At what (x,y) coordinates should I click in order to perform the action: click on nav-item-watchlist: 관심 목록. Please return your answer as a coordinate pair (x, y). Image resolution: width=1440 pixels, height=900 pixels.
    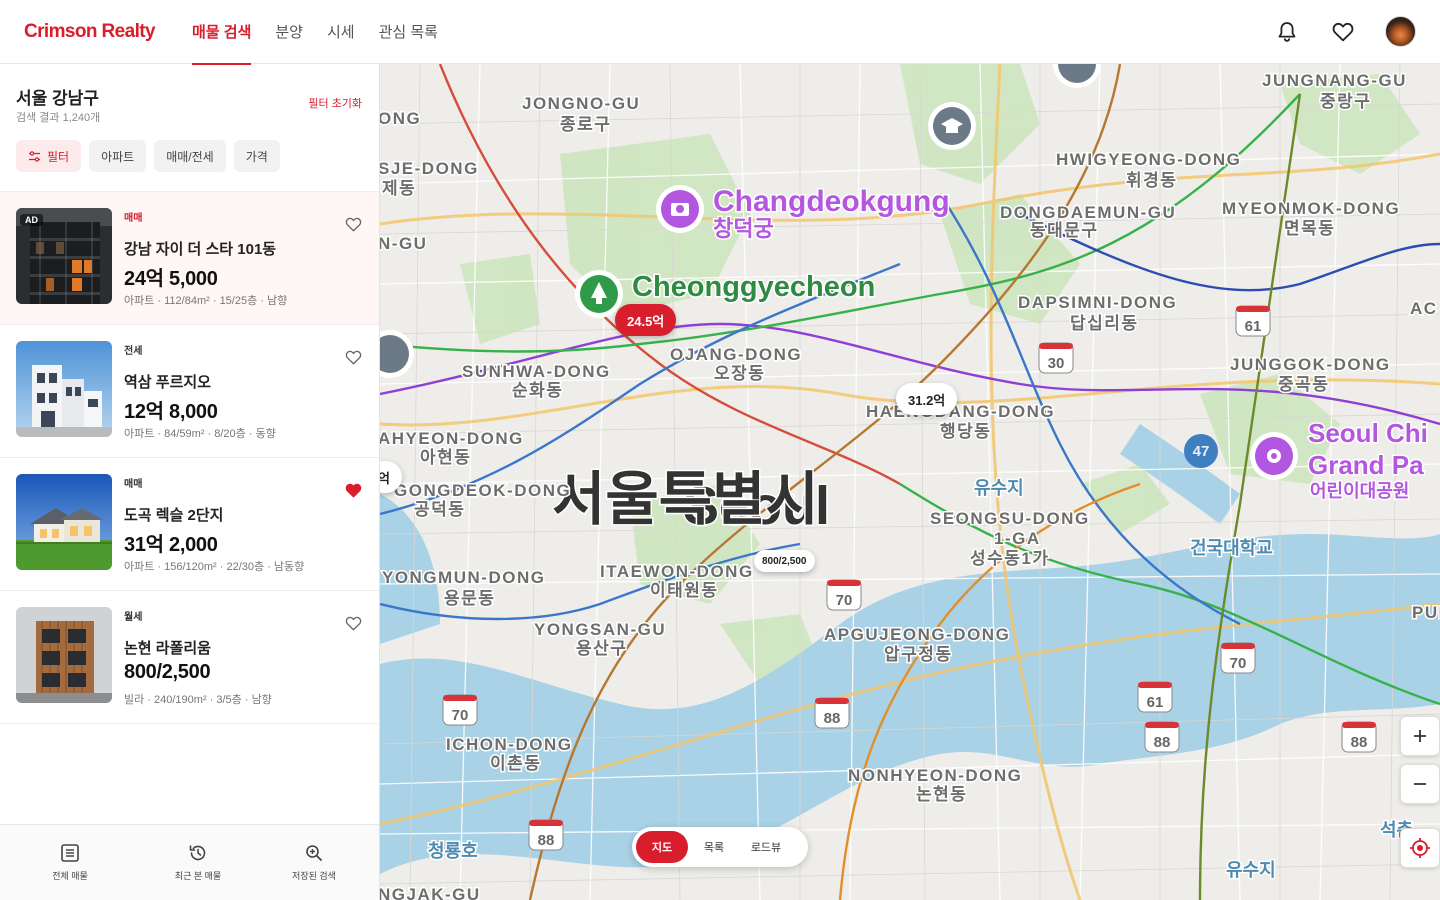
    Looking at the image, I should click on (408, 32).